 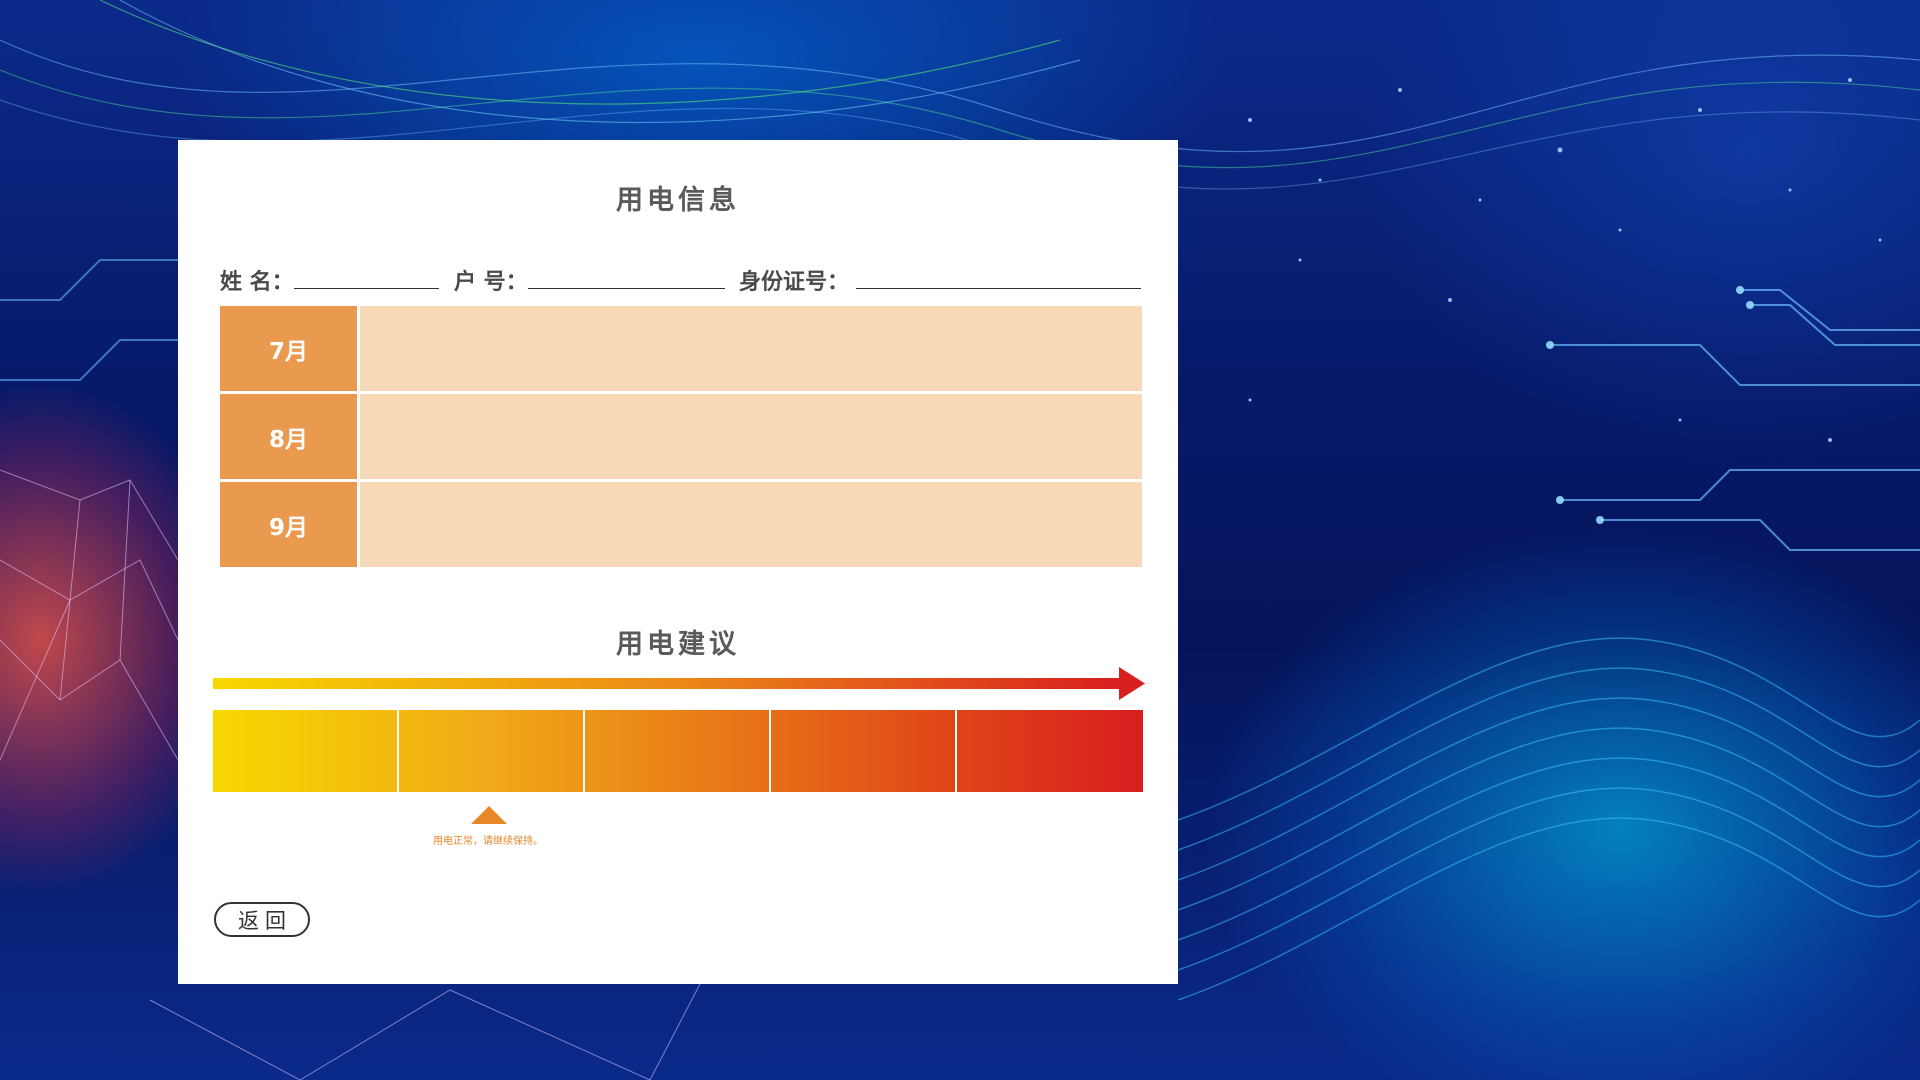 What do you see at coordinates (488, 841) in the screenshot?
I see `advice-message: 用电正常，请继续保持。` at bounding box center [488, 841].